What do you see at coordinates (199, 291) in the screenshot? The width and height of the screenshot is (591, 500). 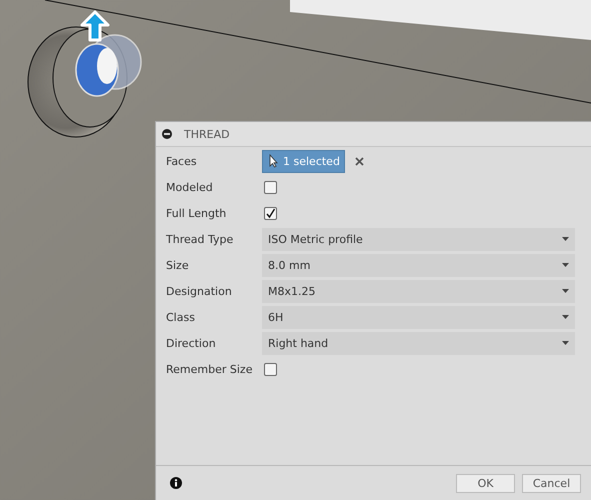 I see `field-label: Designation` at bounding box center [199, 291].